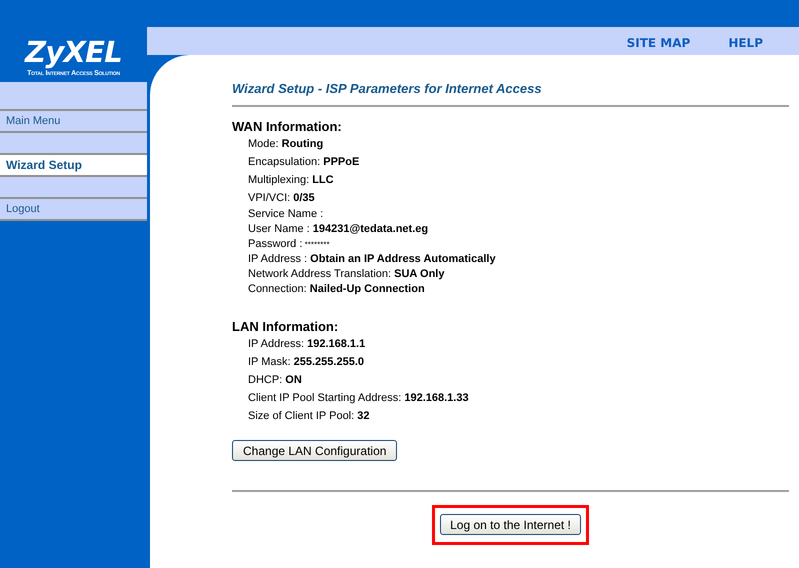 Image resolution: width=799 pixels, height=568 pixels. I want to click on change-lan-button: Change LAN Configuration, so click(315, 450).